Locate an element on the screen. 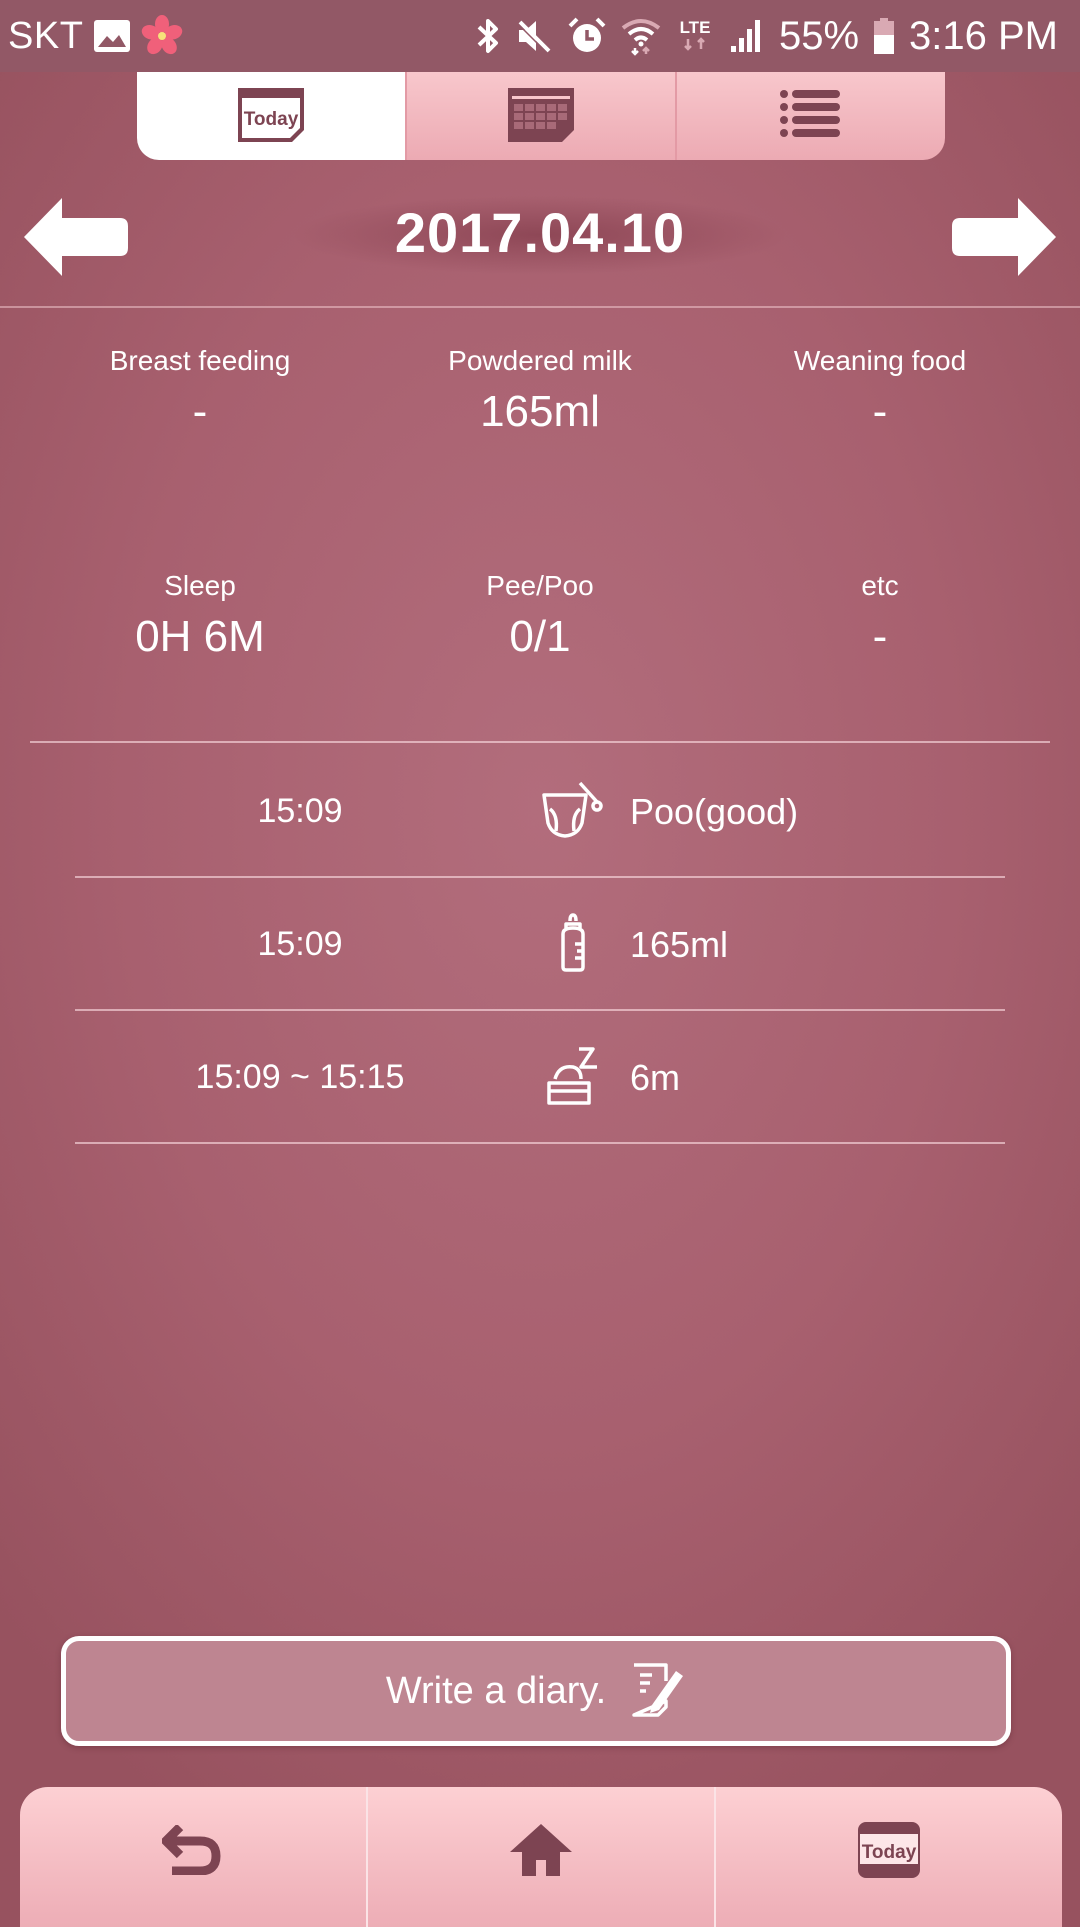 The image size is (1080, 1927). back-button is located at coordinates (193, 1857).